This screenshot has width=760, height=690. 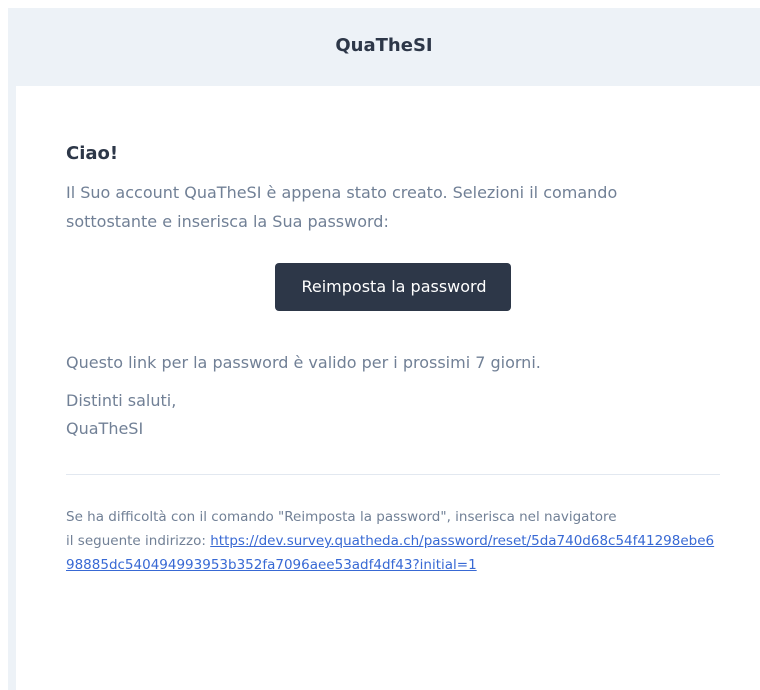 I want to click on brand-link: QuaTheSI, so click(x=383, y=45).